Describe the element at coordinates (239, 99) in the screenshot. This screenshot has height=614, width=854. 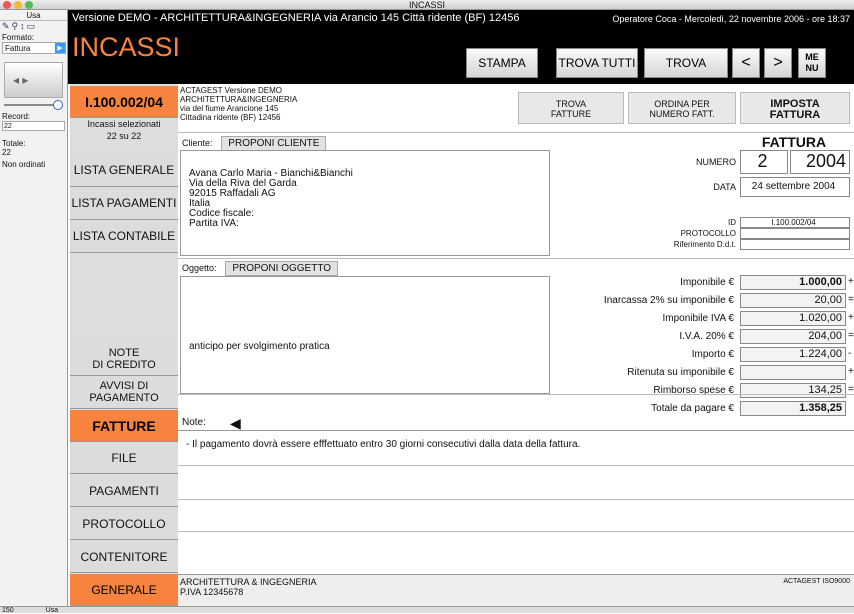
I see `company-line-2: ARCHITETTURA&INGEGNERIA` at that location.